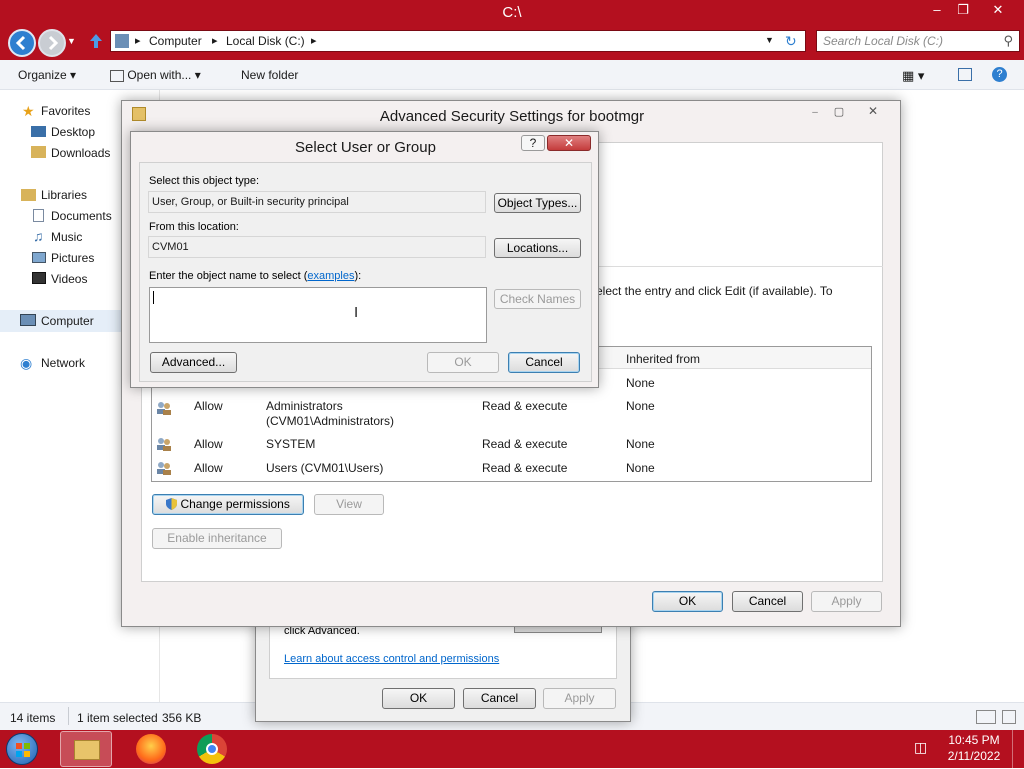 Image resolution: width=1024 pixels, height=769 pixels. Describe the element at coordinates (330, 421) in the screenshot. I see `entry-principal-detail: (CVM01\Administrators)` at that location.